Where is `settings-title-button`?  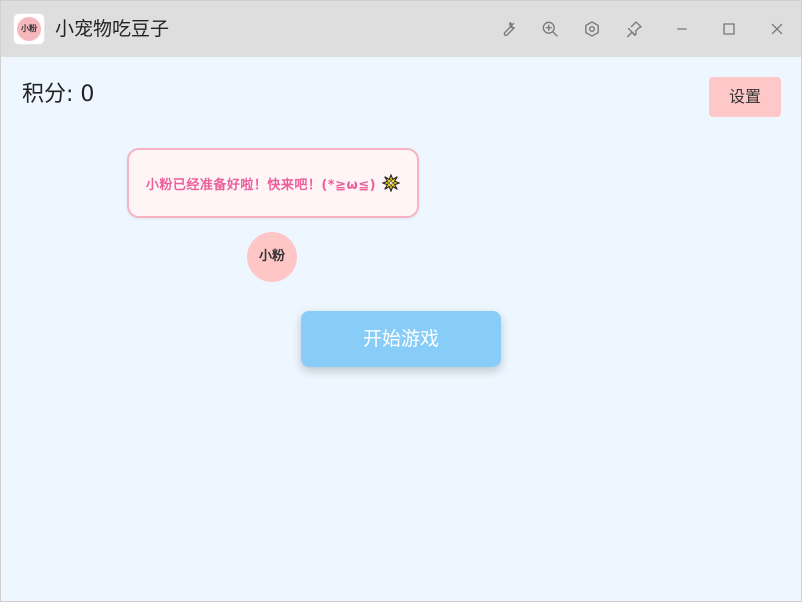
settings-title-button is located at coordinates (592, 29).